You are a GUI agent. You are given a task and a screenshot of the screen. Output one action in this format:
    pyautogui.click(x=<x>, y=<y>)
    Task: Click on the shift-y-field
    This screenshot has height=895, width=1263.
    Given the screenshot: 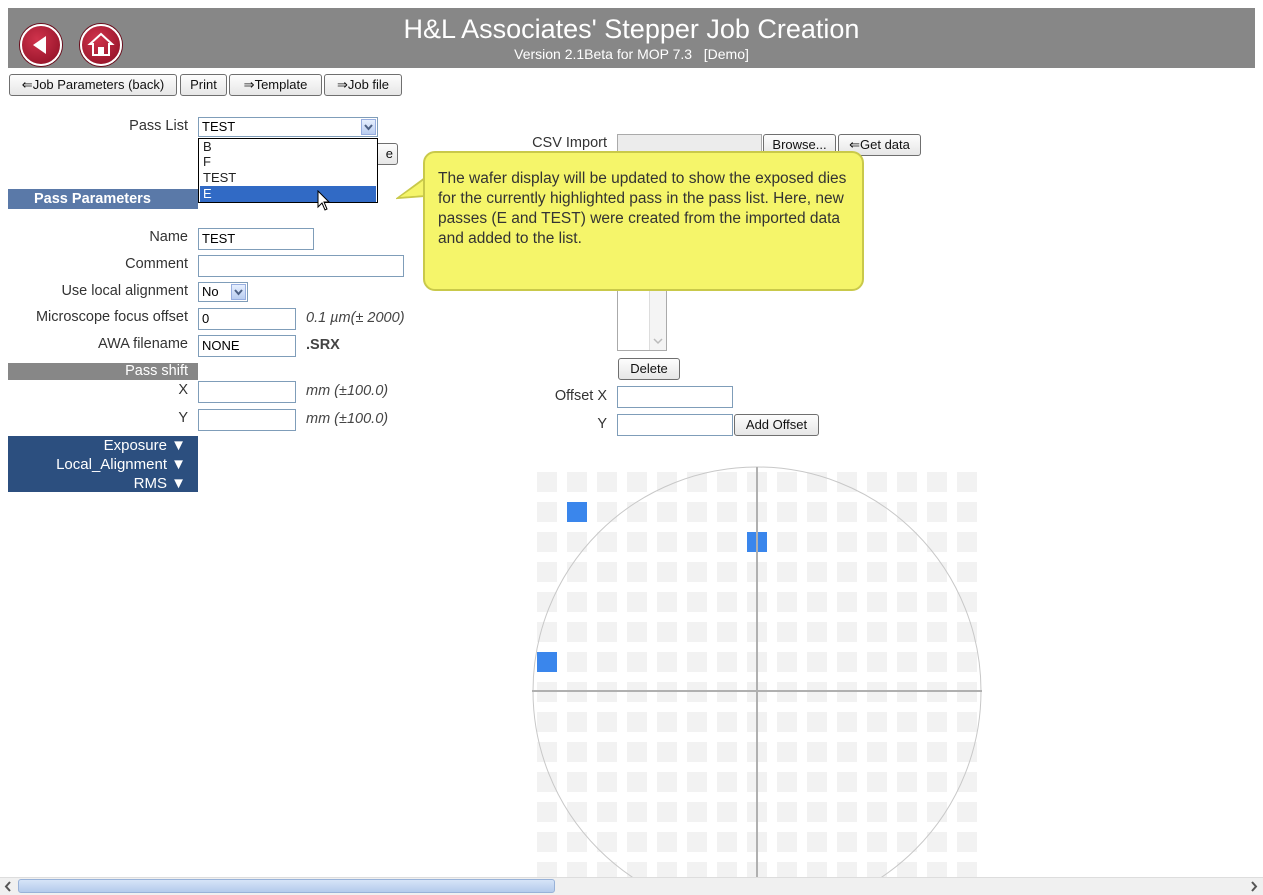 What is the action you would take?
    pyautogui.click(x=247, y=420)
    